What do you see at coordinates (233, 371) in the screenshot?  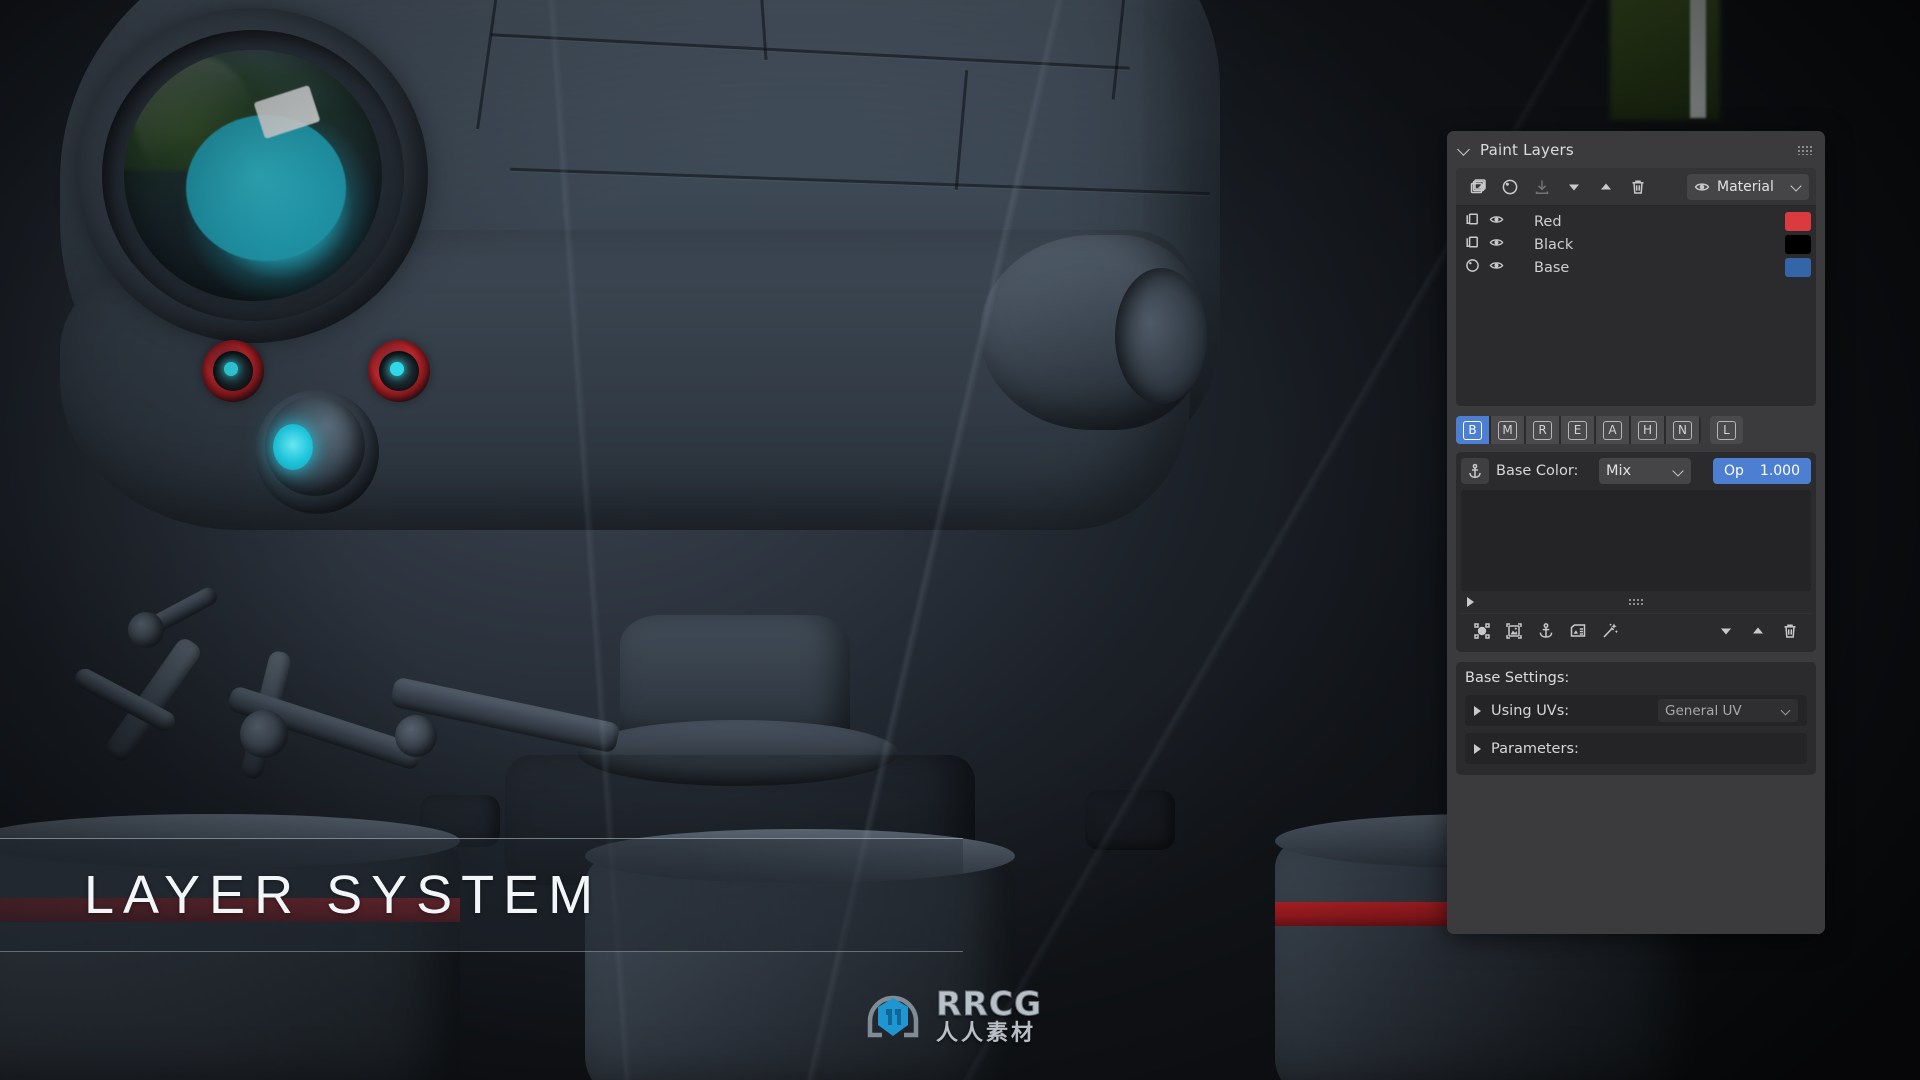 I see `robot-sensor-left` at bounding box center [233, 371].